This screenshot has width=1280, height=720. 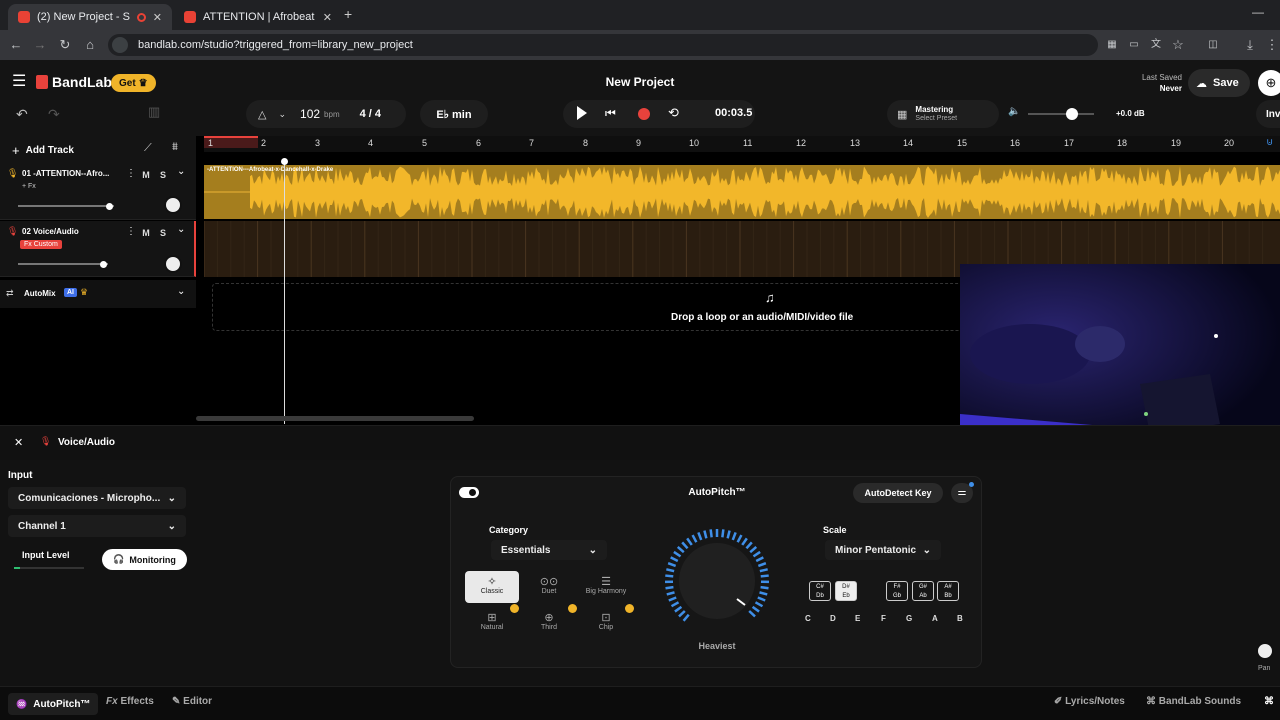 What do you see at coordinates (120, 45) in the screenshot?
I see `site-info-icon` at bounding box center [120, 45].